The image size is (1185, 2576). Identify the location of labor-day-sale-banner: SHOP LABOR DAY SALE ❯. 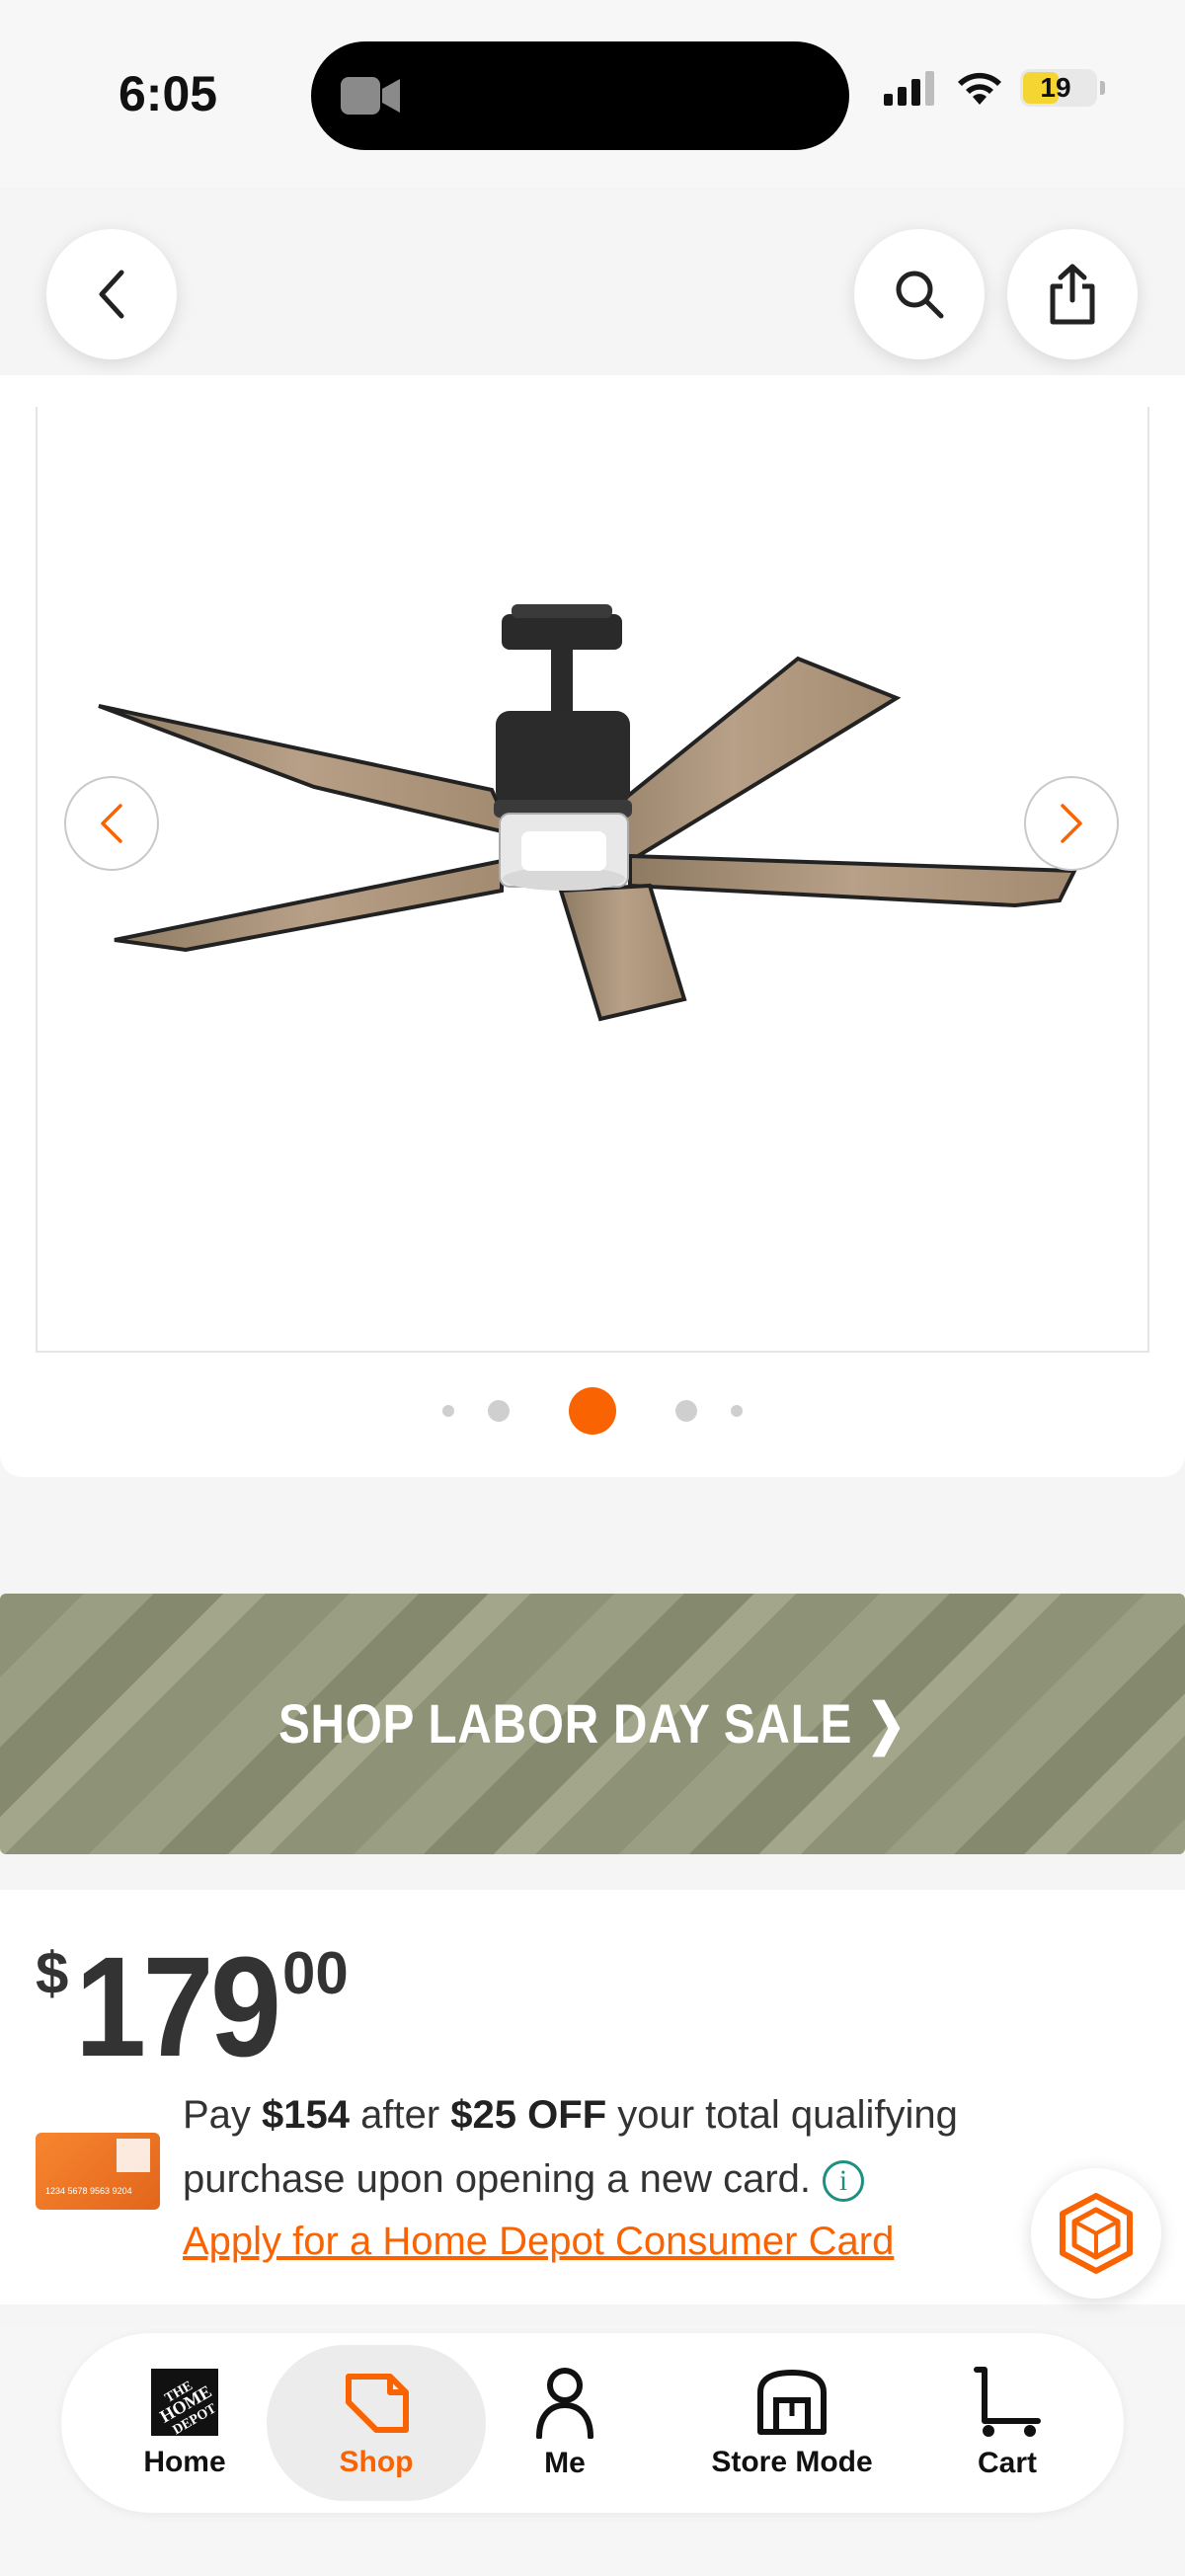
(592, 1724).